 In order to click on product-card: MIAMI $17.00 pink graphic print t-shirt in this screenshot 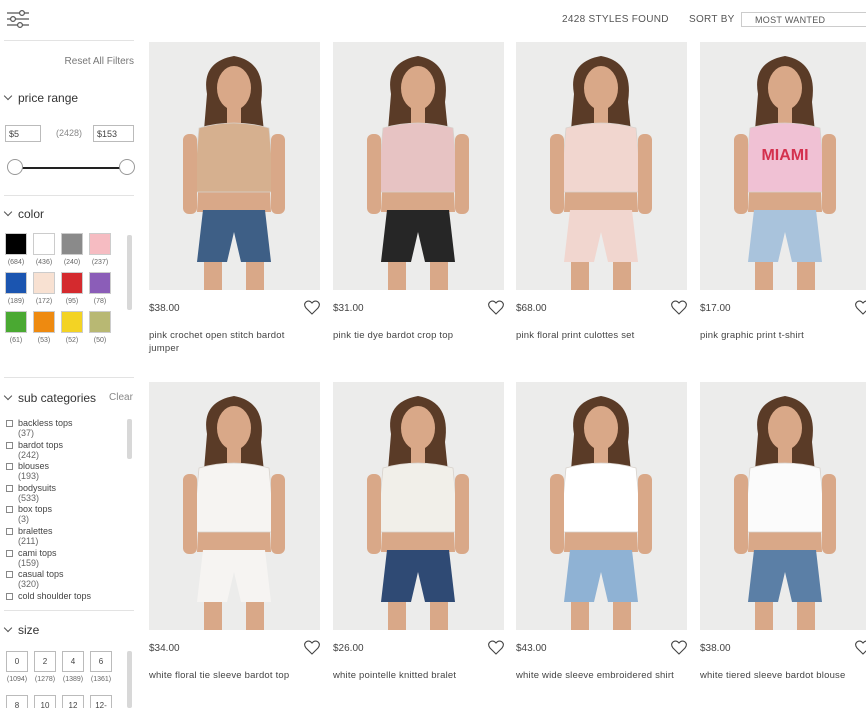, I will do `click(783, 202)`.